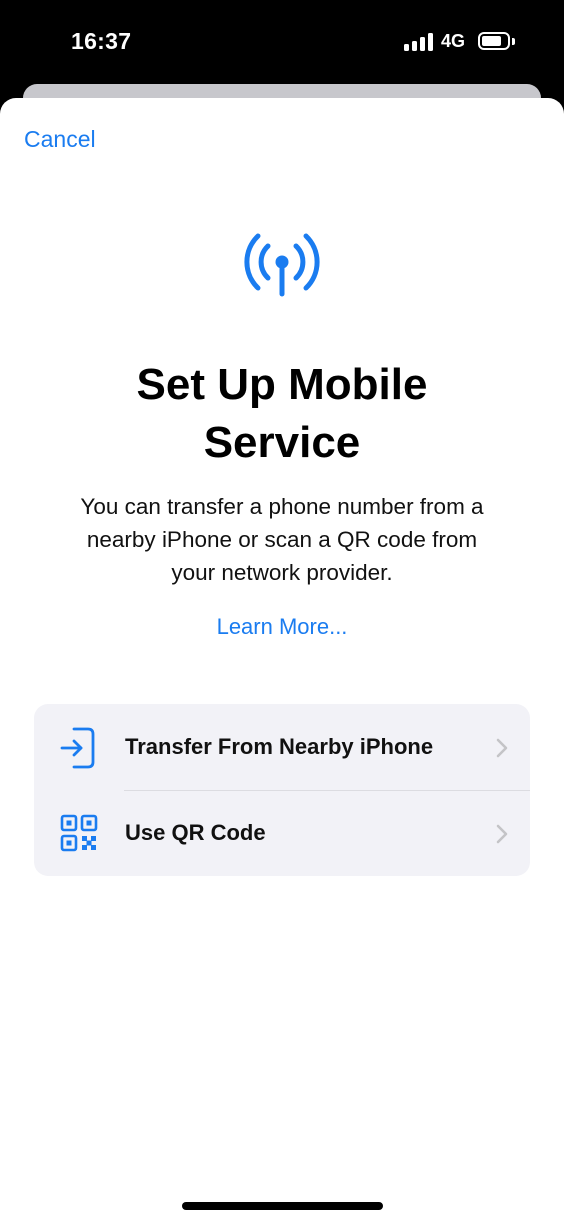 The width and height of the screenshot is (564, 1222). I want to click on option-label: Transfer From Nearby iPhone, so click(279, 746).